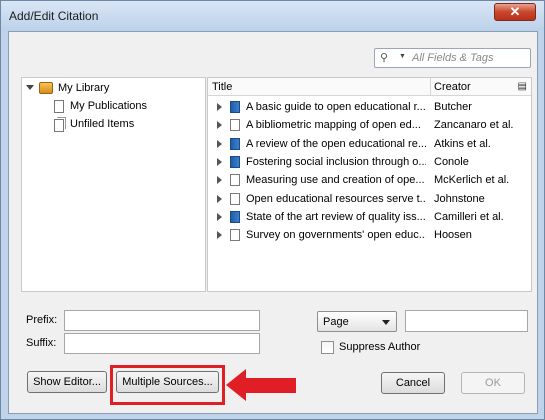 Image resolution: width=545 pixels, height=420 pixels. Describe the element at coordinates (469, 216) in the screenshot. I see `row-creator: Camilleri et al.` at that location.